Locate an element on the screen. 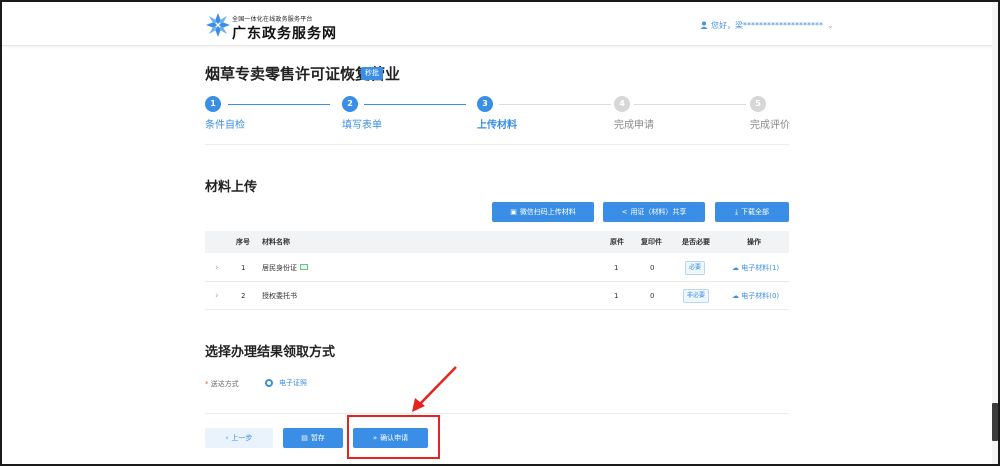  required-tag: 非必要 is located at coordinates (696, 296).